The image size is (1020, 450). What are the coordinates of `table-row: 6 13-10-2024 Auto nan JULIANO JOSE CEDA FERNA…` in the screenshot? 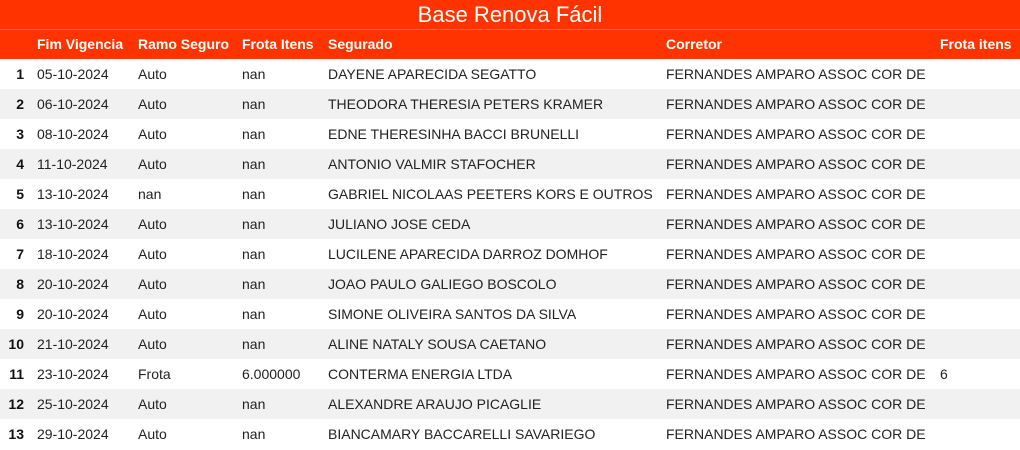 It's located at (510, 224).